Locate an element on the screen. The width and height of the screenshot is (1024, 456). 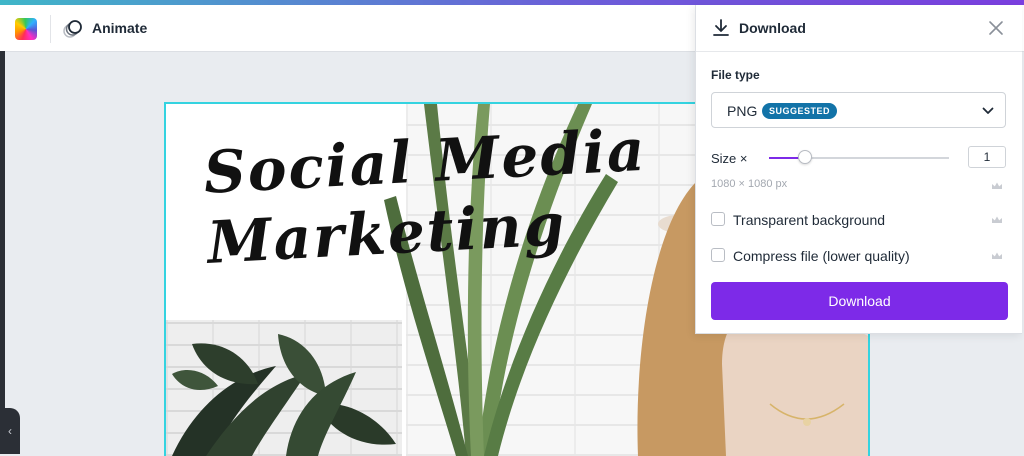
animate-icon is located at coordinates (73, 29).